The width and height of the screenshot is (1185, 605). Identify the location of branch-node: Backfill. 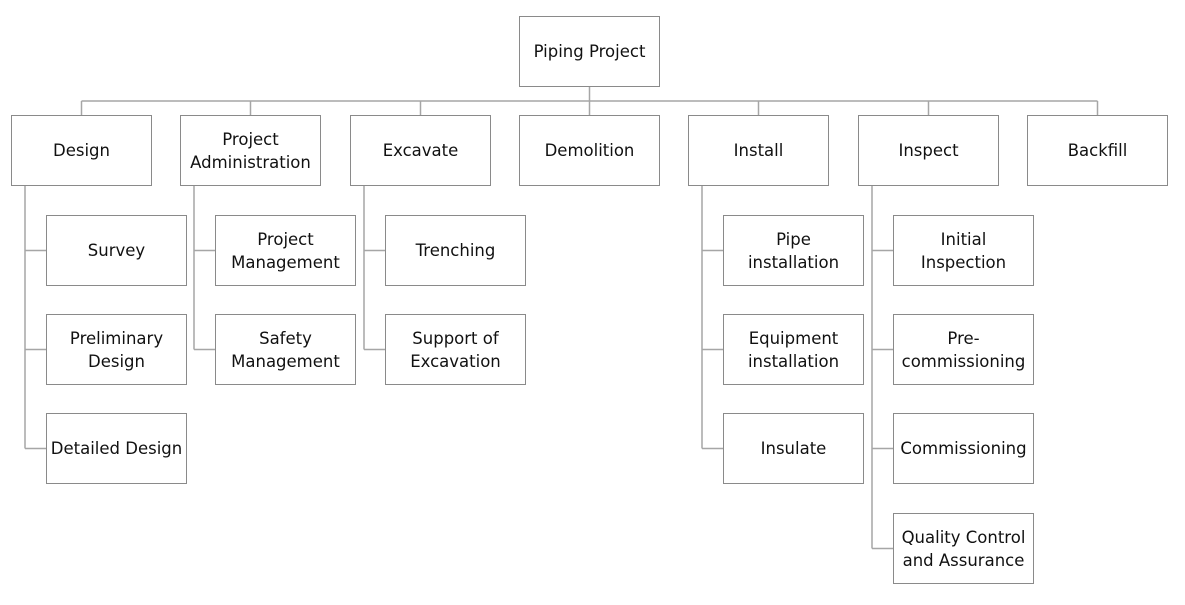
(1097, 150).